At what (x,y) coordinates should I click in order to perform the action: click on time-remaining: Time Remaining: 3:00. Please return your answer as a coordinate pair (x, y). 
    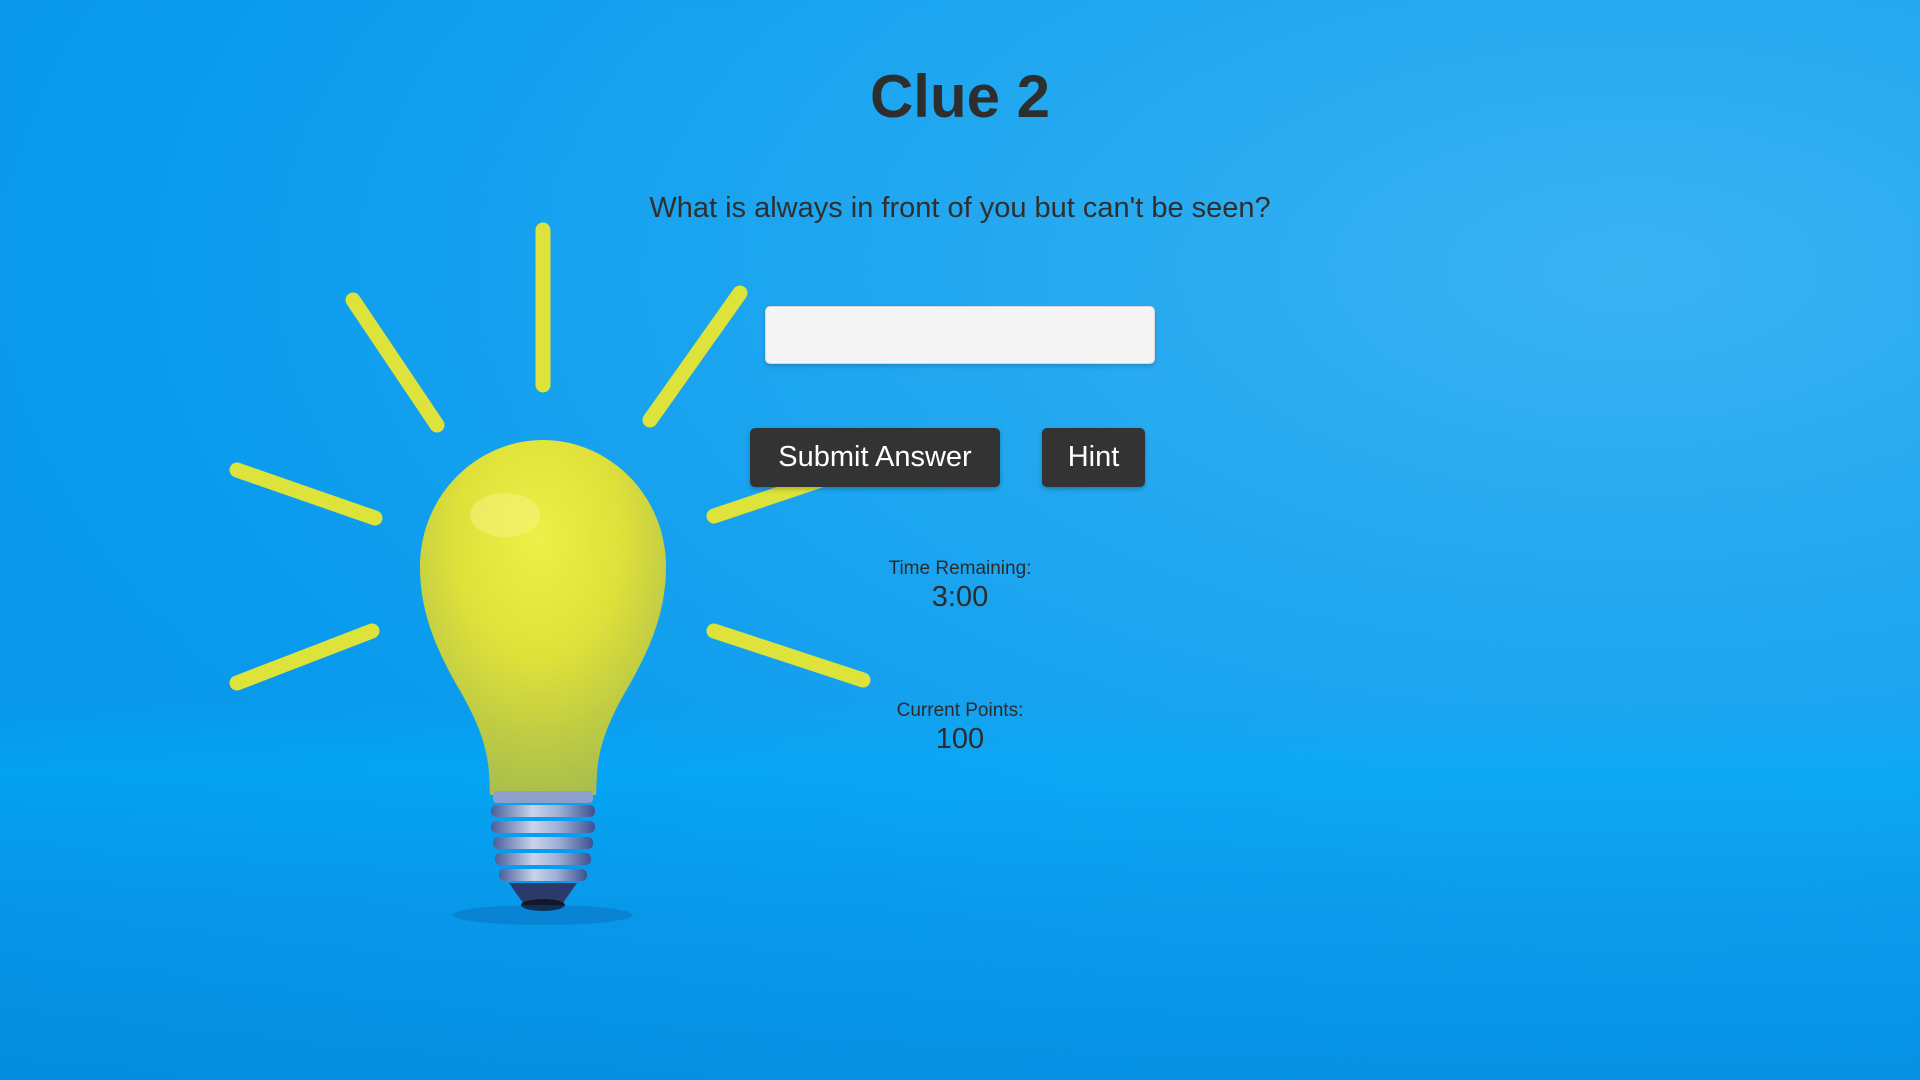
    Looking at the image, I should click on (960, 586).